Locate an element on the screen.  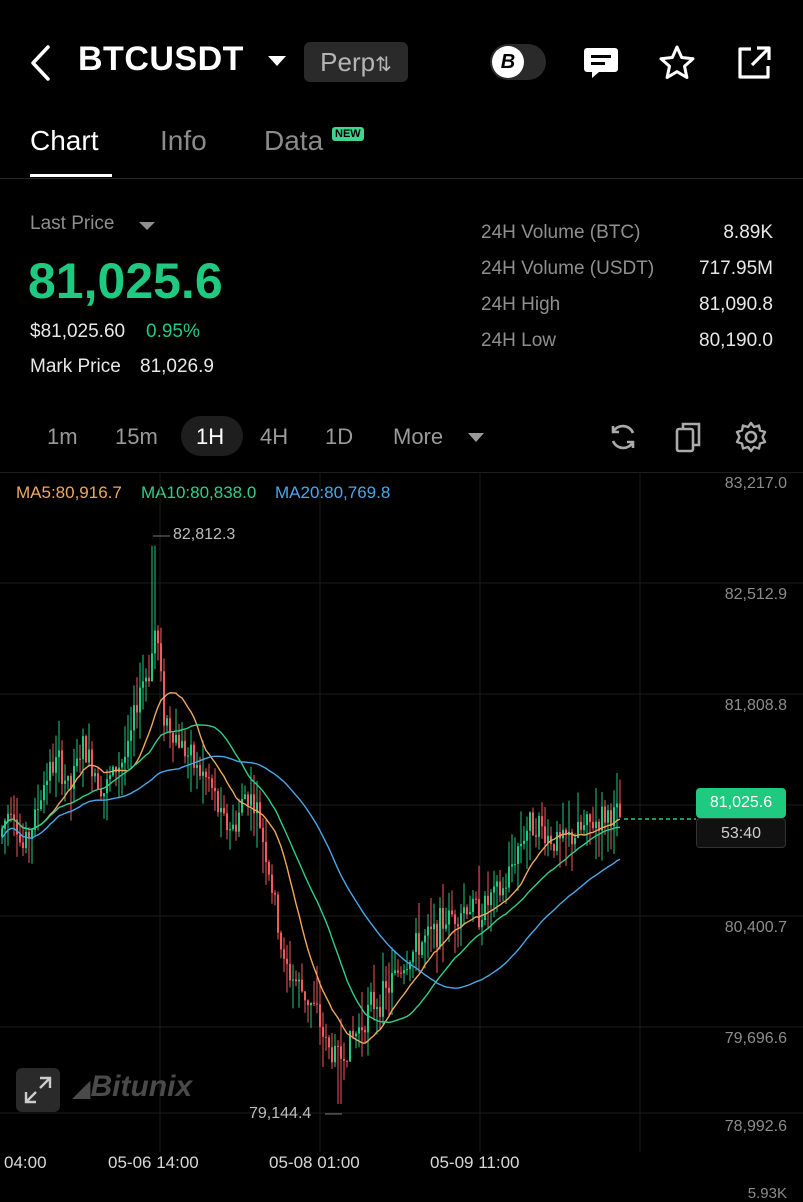
new-badge: NEW is located at coordinates (348, 134).